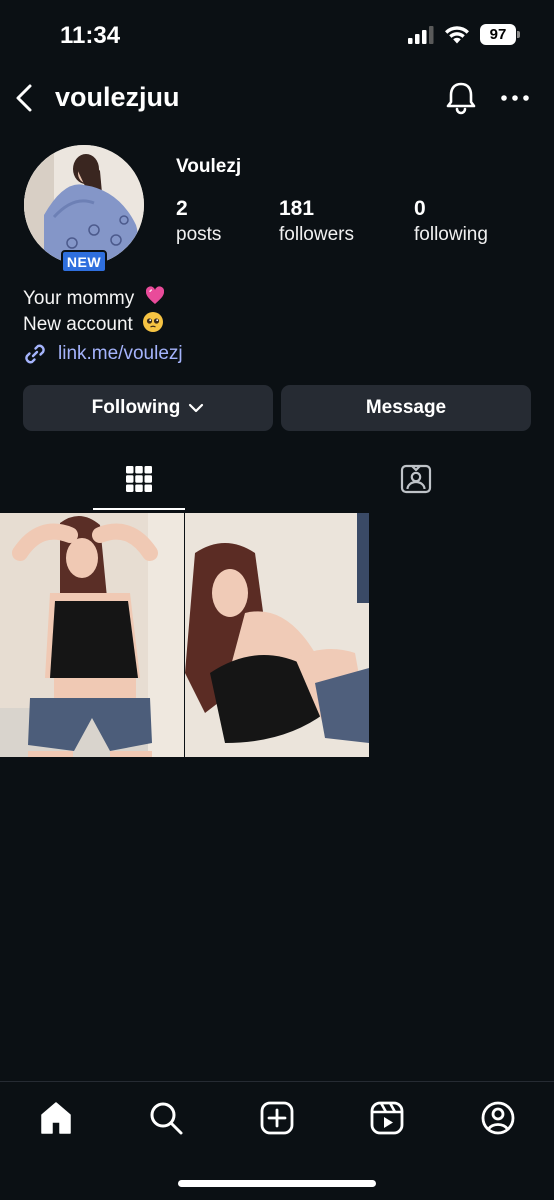 This screenshot has width=554, height=1200. I want to click on profile-icon, so click(498, 1118).